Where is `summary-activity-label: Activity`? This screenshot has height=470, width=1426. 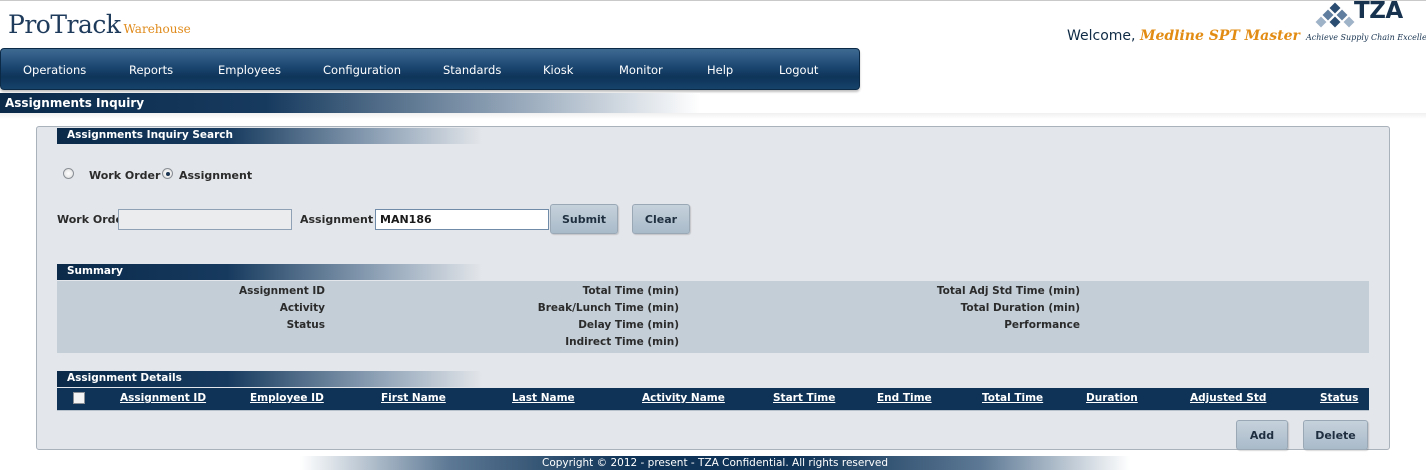
summary-activity-label: Activity is located at coordinates (302, 308).